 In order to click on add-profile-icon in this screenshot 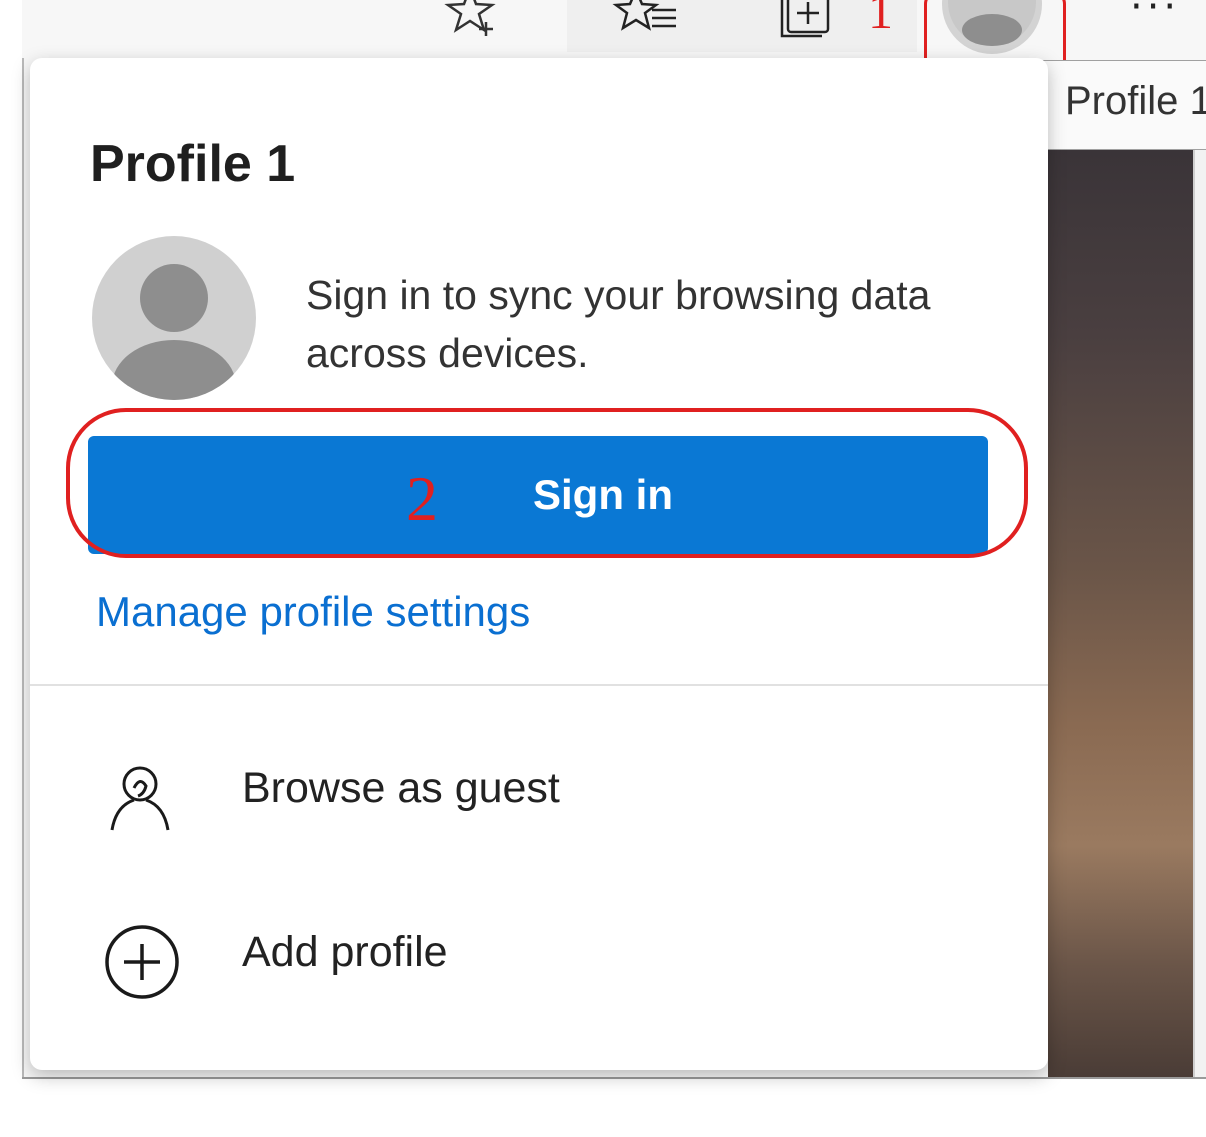, I will do `click(142, 962)`.